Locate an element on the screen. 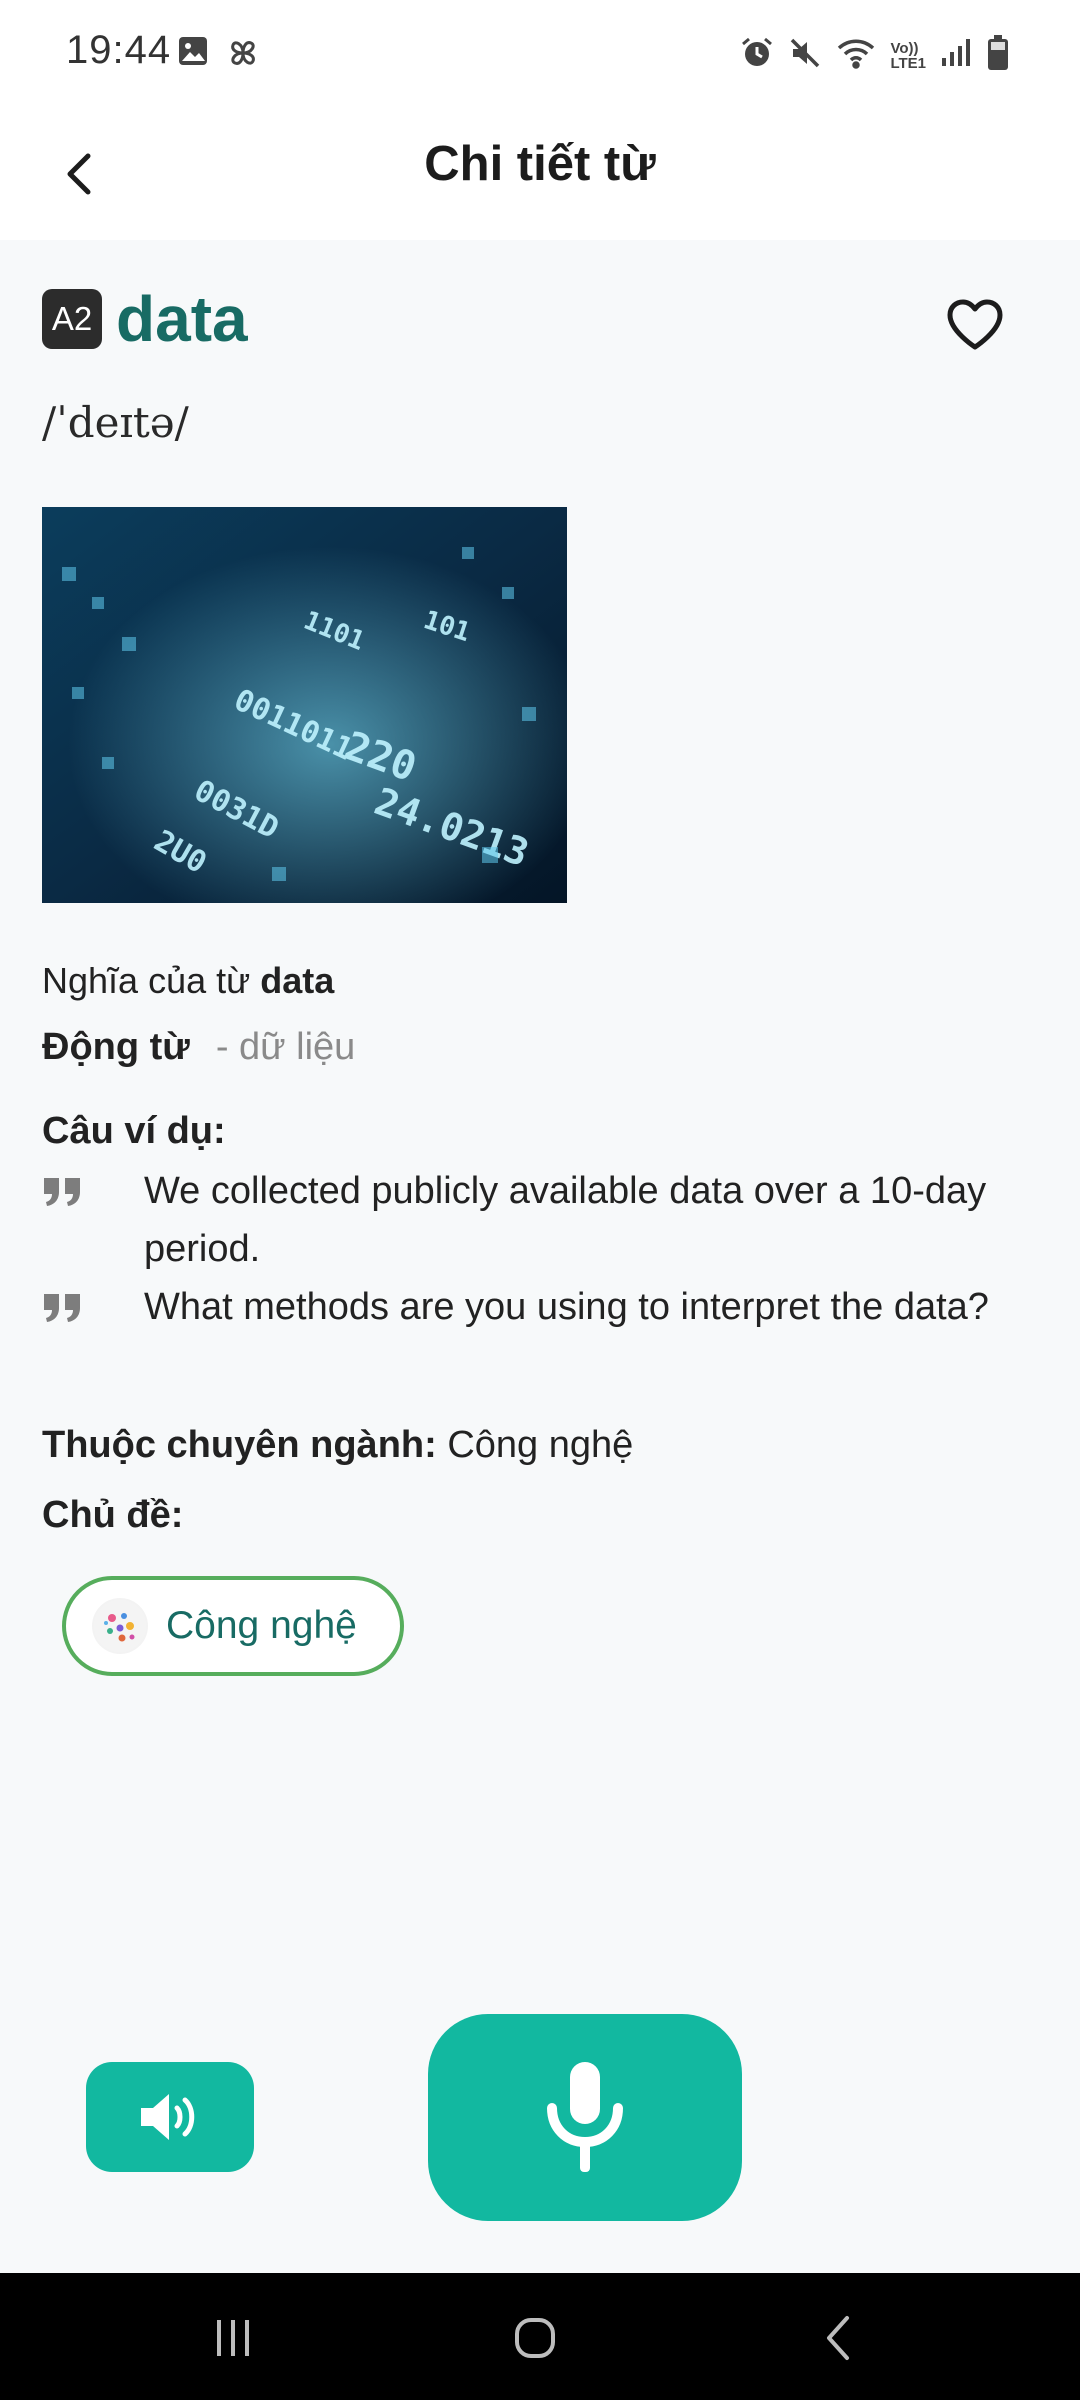  back-nav-button is located at coordinates (838, 2338).